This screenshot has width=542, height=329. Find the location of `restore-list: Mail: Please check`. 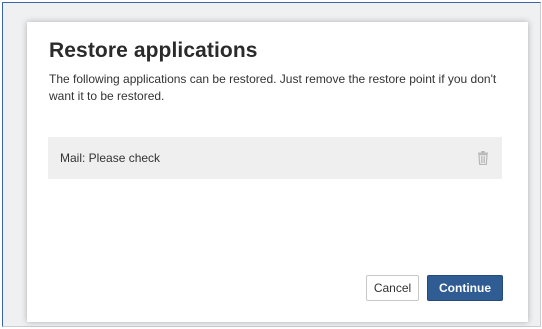

restore-list: Mail: Please check is located at coordinates (275, 158).